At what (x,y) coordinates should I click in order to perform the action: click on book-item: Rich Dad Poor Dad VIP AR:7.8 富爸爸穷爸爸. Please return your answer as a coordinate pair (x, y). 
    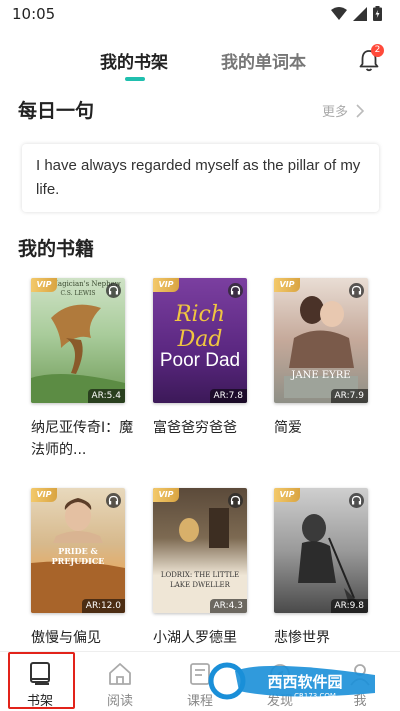
    Looking at the image, I should click on (208, 358).